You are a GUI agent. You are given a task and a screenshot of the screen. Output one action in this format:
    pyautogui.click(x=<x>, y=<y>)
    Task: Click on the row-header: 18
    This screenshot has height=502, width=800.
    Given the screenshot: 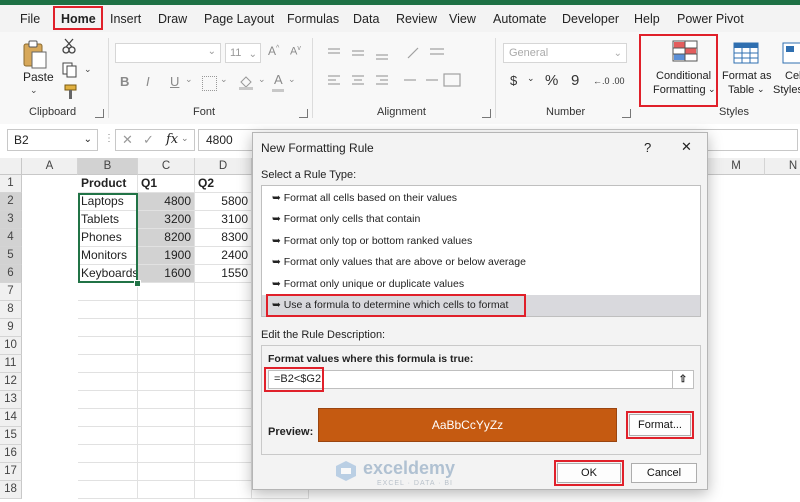 What is the action you would take?
    pyautogui.click(x=11, y=490)
    